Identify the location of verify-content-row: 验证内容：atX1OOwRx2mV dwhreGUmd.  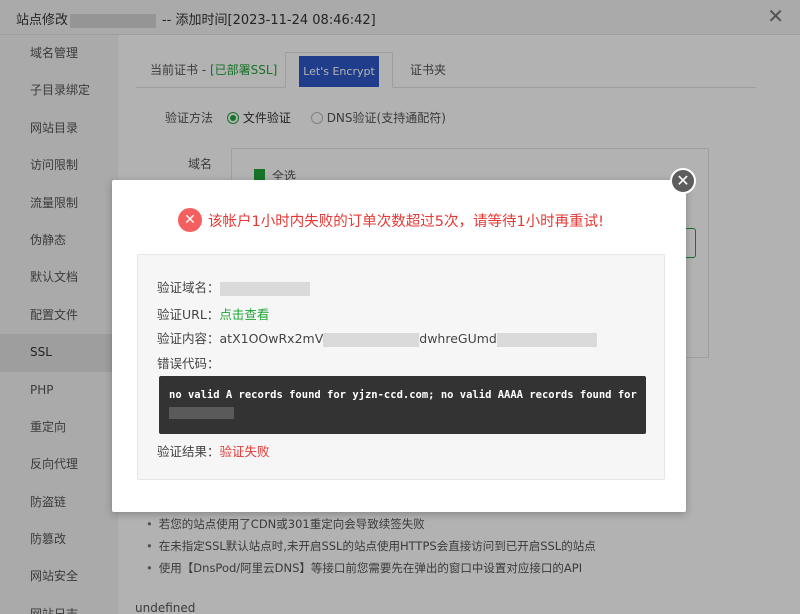
(377, 337).